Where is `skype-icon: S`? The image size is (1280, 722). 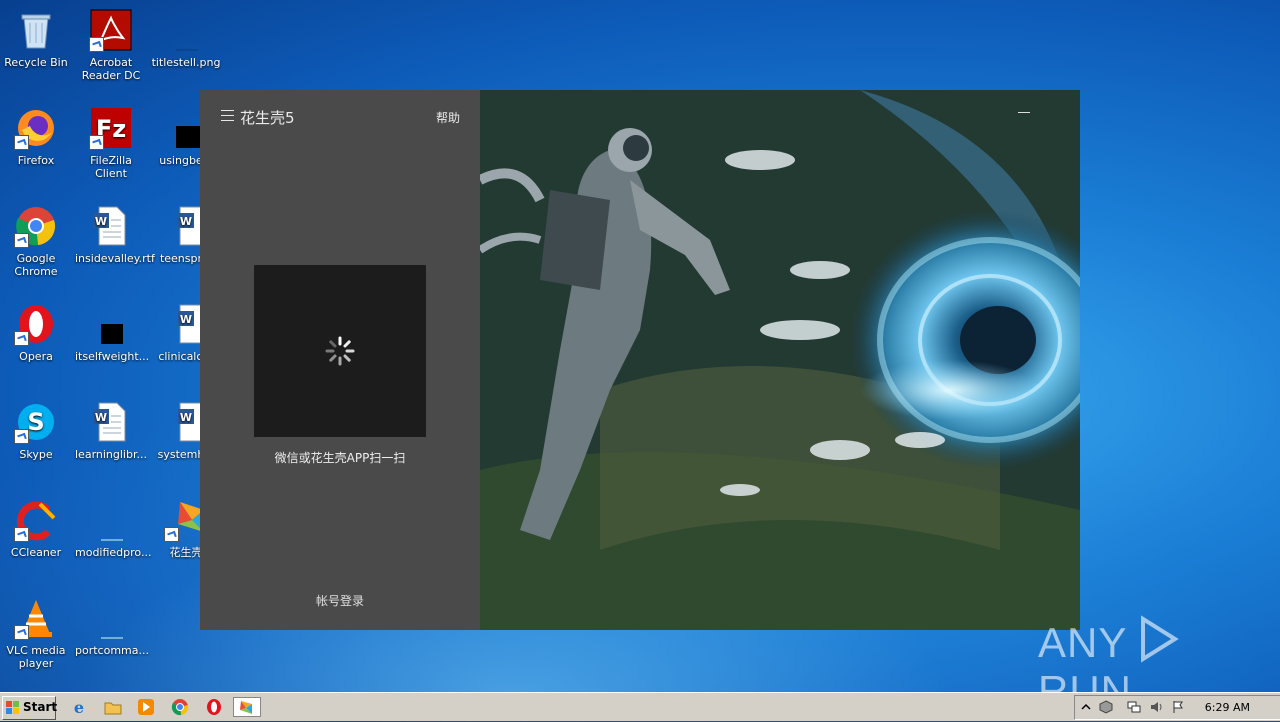
skype-icon: S is located at coordinates (36, 422).